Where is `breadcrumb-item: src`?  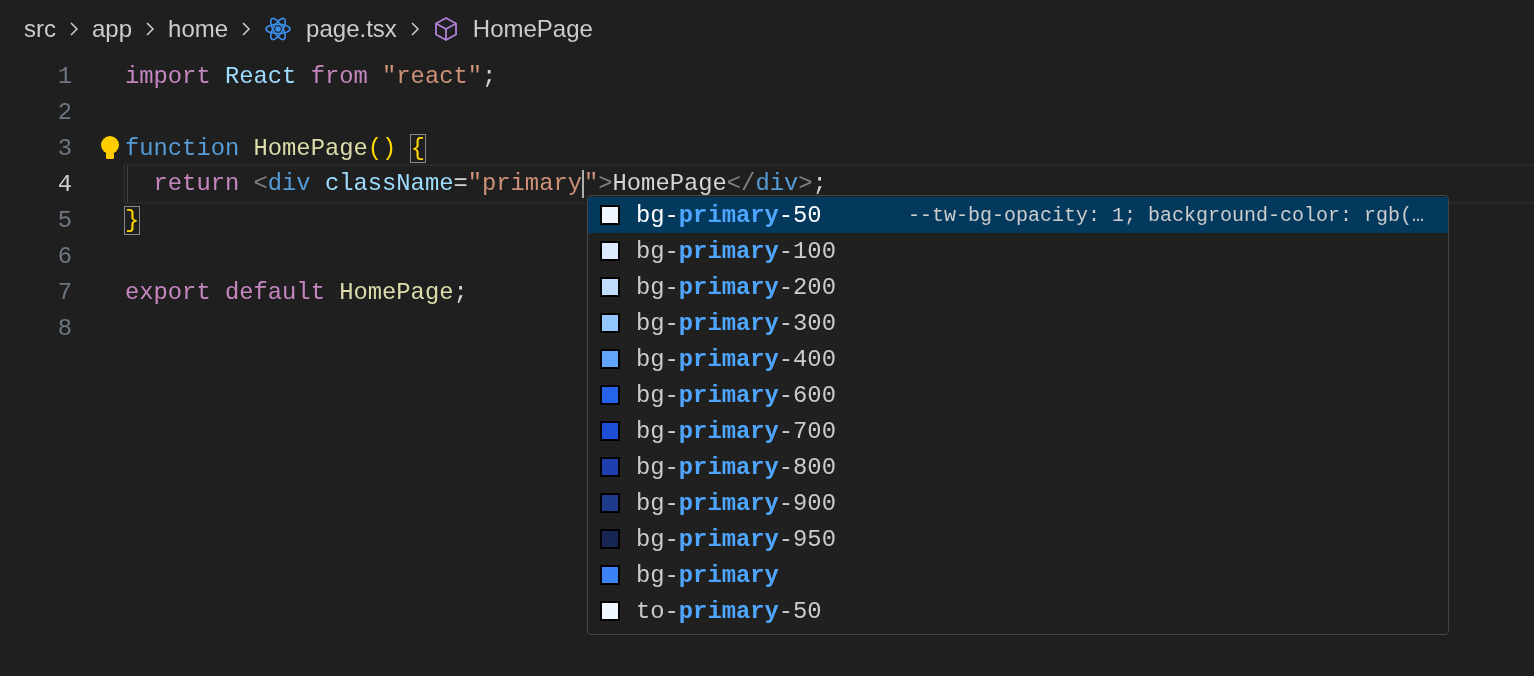
breadcrumb-item: src is located at coordinates (40, 29).